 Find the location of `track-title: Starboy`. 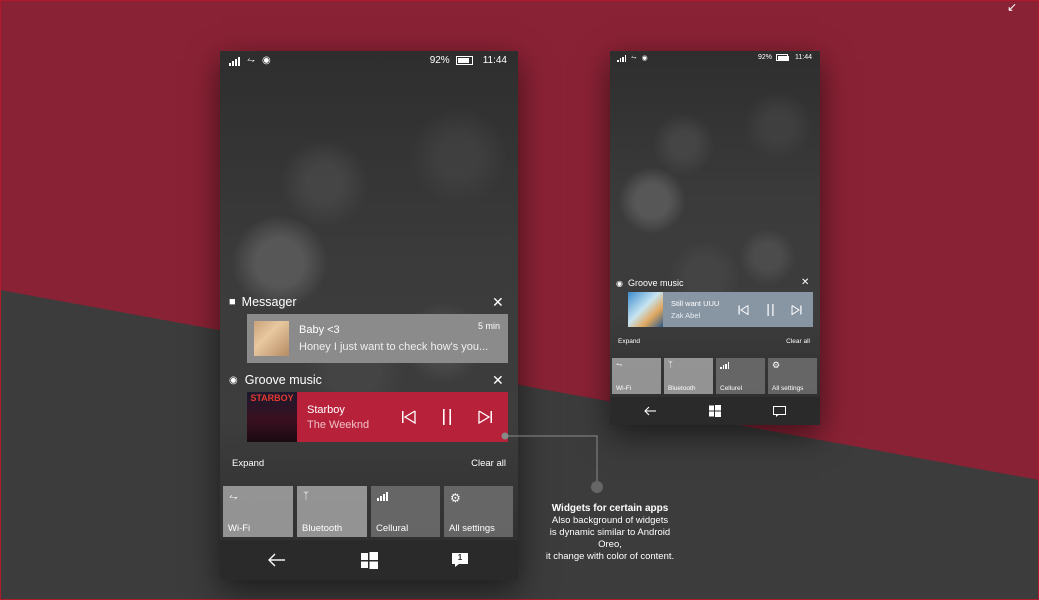

track-title: Starboy is located at coordinates (326, 410).